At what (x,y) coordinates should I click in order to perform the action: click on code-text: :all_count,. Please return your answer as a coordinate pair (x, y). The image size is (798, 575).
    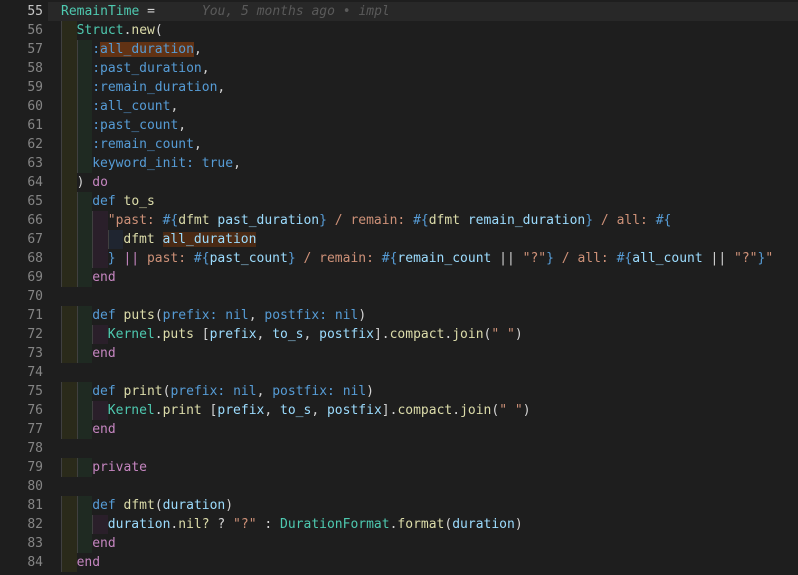
    Looking at the image, I should click on (135, 106).